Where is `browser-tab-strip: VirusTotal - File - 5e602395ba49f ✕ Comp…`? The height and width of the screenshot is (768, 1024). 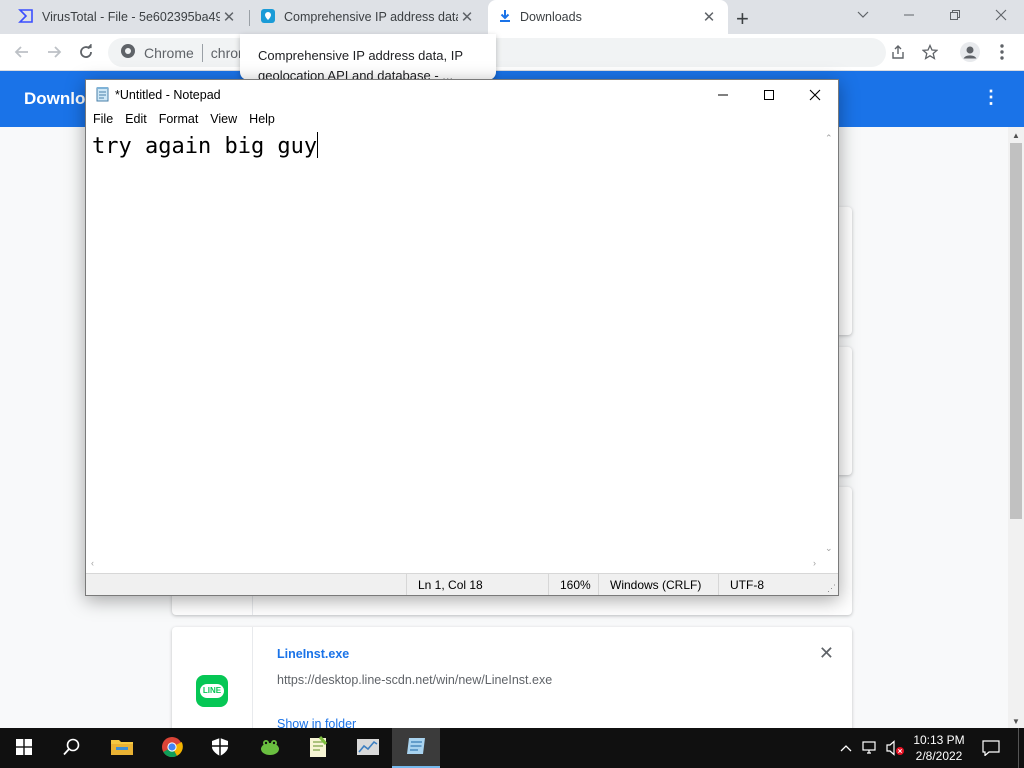 browser-tab-strip: VirusTotal - File - 5e602395ba49f ✕ Comp… is located at coordinates (512, 17).